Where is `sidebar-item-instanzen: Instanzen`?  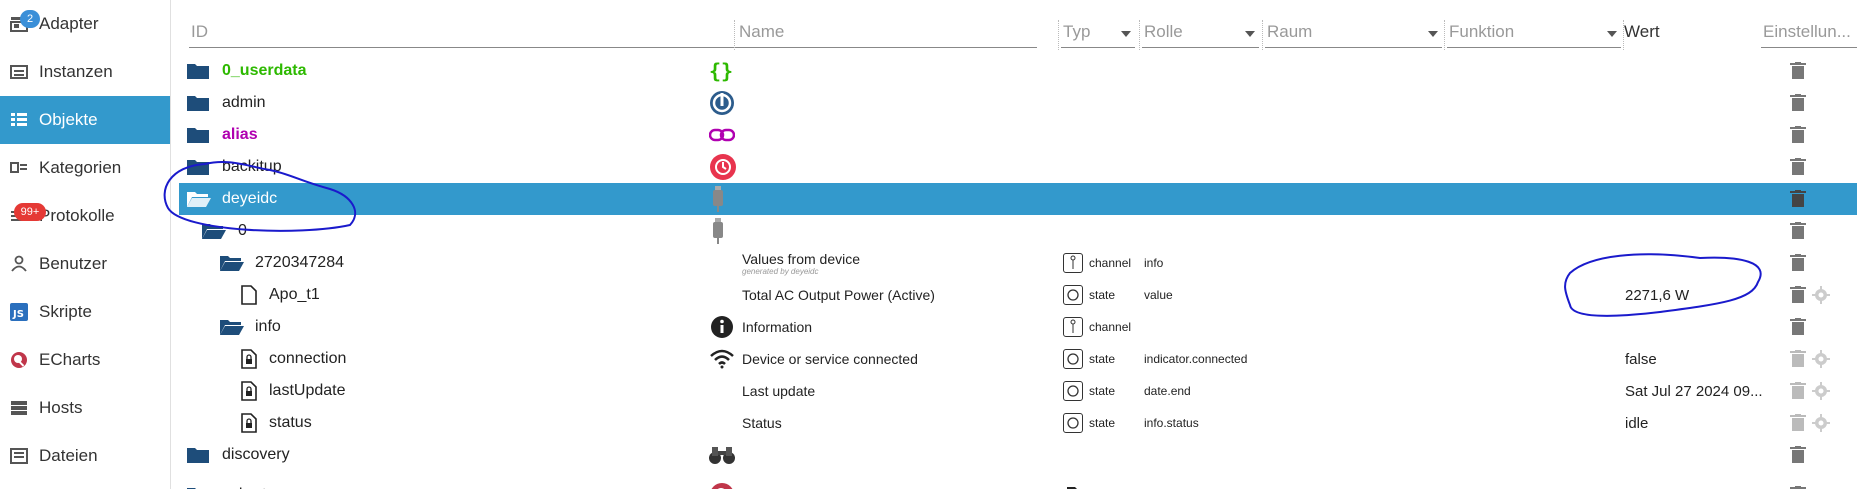
sidebar-item-instanzen: Instanzen is located at coordinates (85, 72).